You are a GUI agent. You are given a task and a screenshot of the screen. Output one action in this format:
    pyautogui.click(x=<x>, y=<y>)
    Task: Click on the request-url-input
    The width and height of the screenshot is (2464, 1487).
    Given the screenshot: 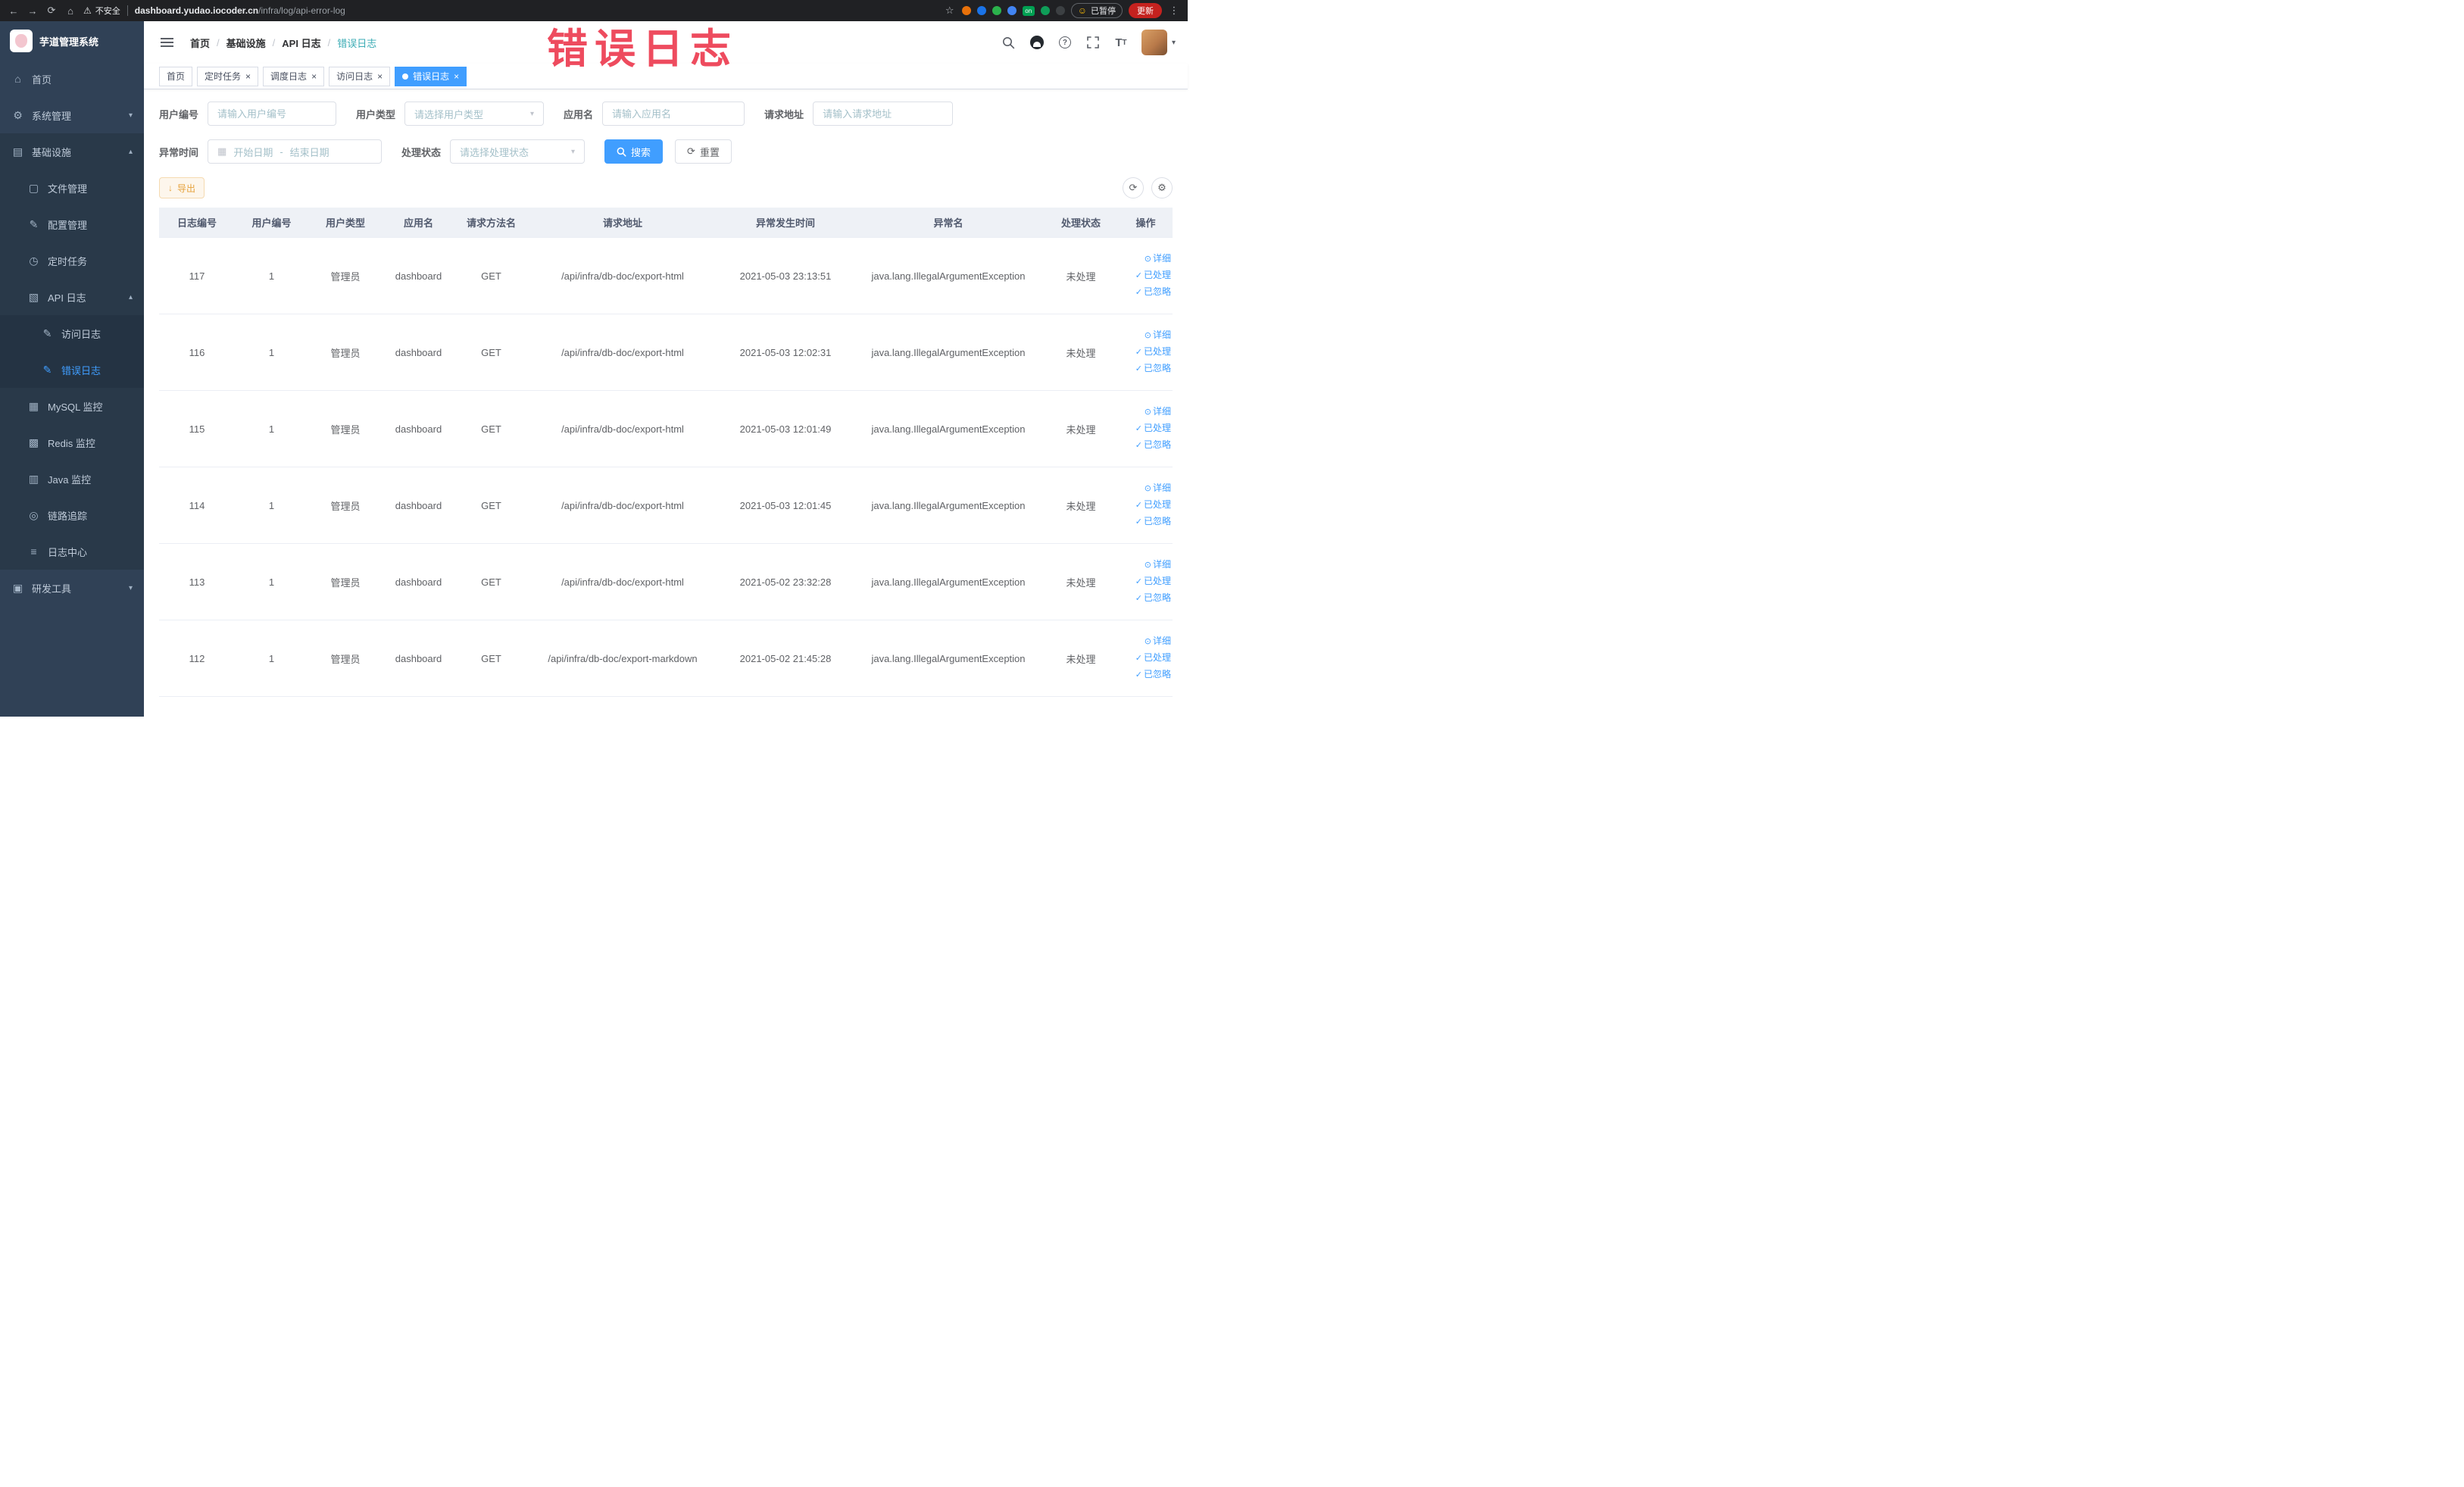 What is the action you would take?
    pyautogui.click(x=883, y=114)
    